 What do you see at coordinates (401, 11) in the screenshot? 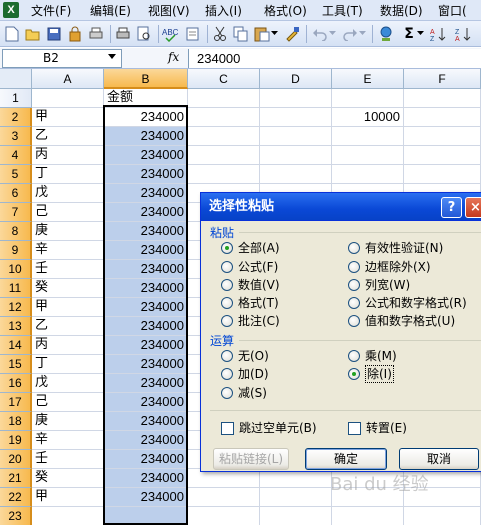
I see `menu-data: 数据(D)` at bounding box center [401, 11].